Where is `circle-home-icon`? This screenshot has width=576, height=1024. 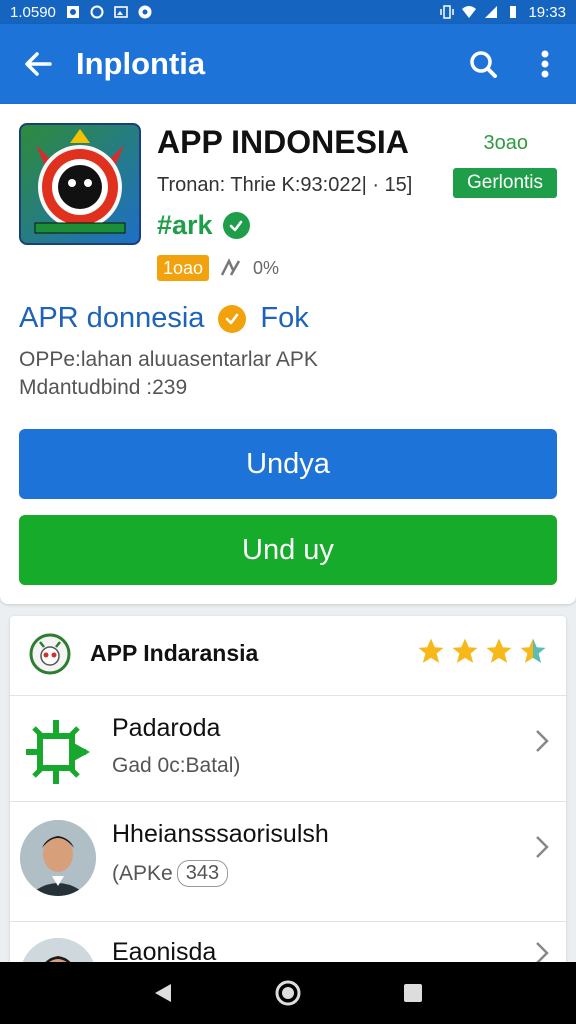
circle-home-icon is located at coordinates (288, 993).